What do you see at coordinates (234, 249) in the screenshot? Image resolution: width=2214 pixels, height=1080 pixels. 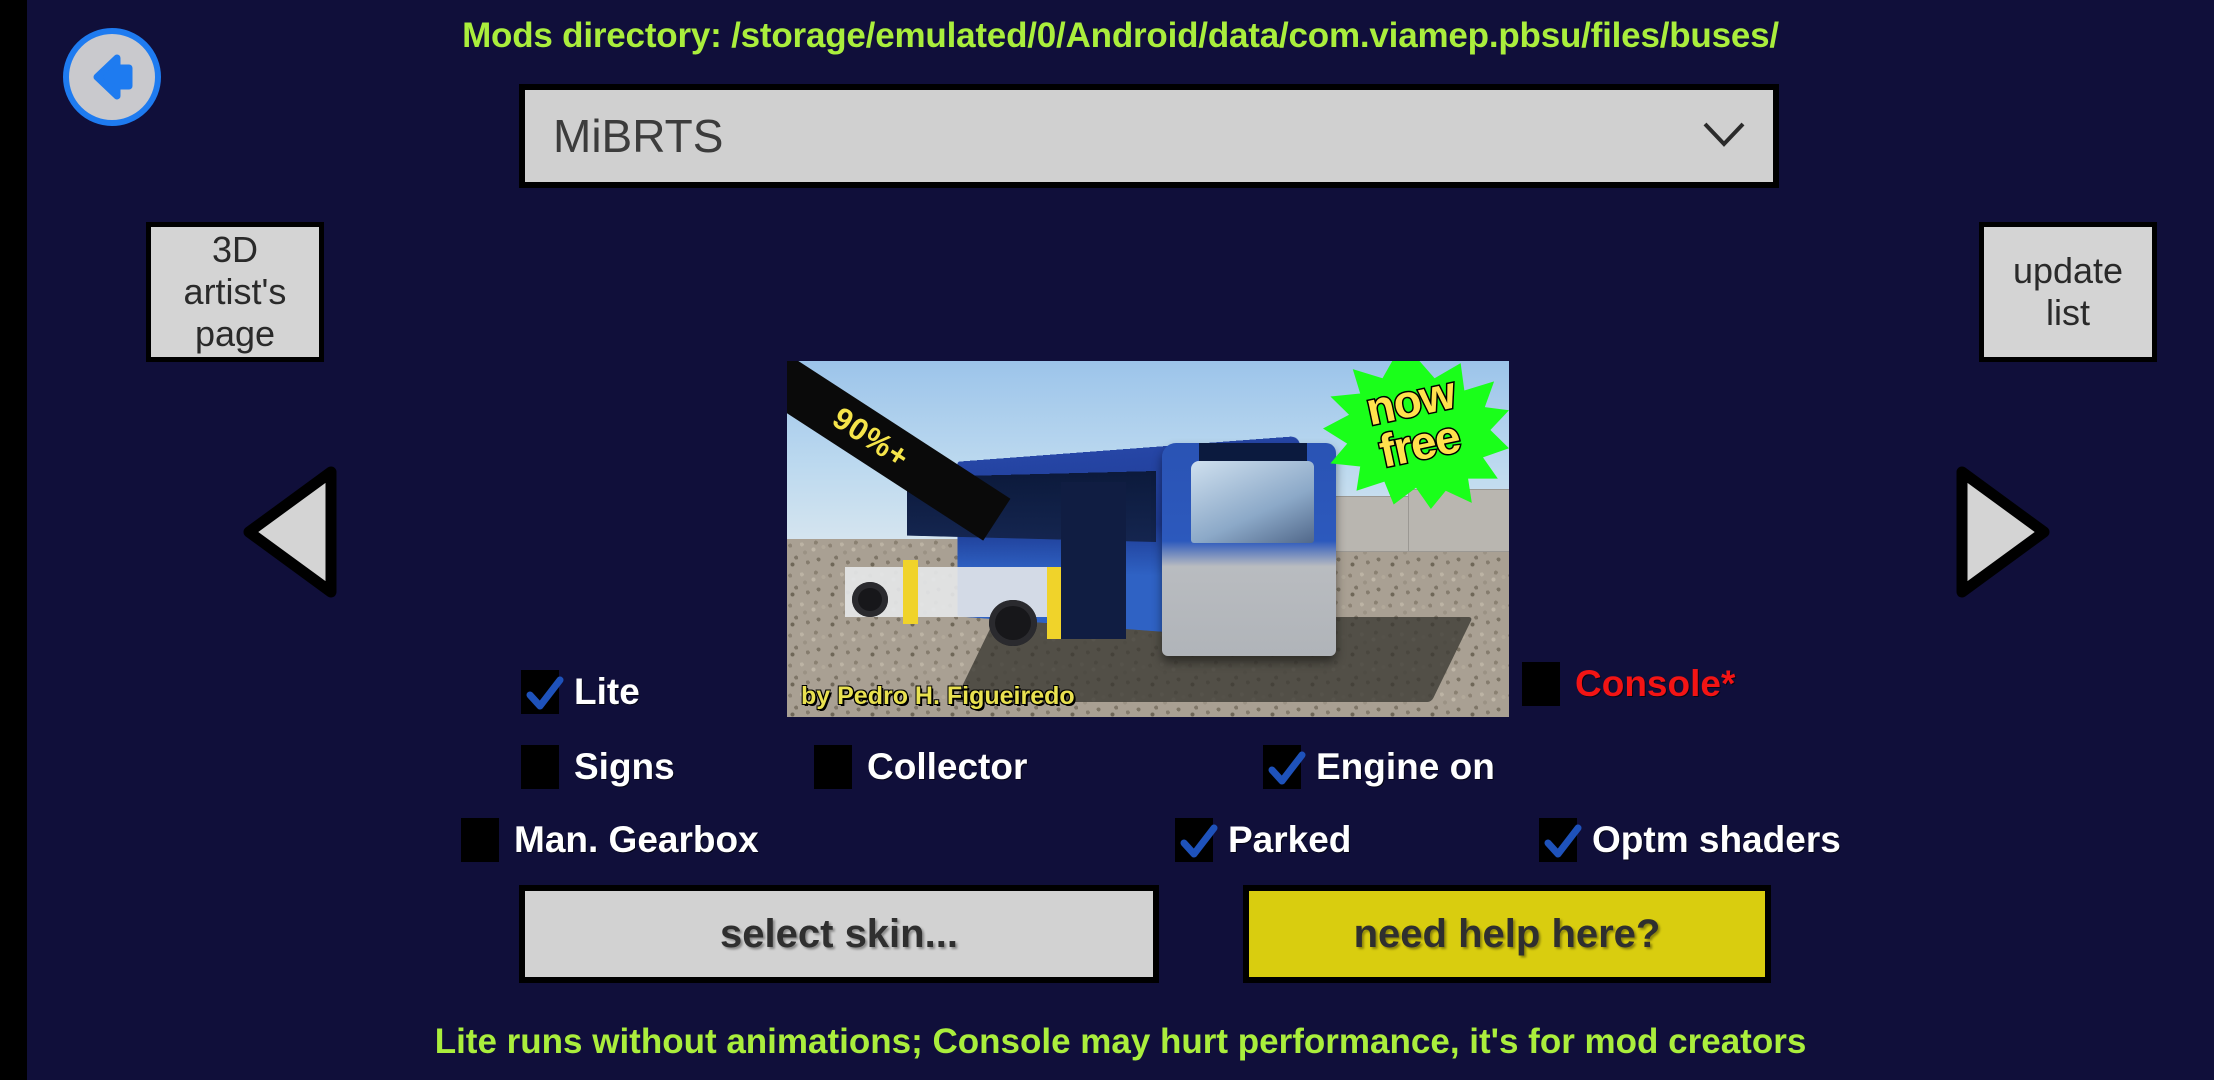 I see `artist-button-line1: 3D` at bounding box center [234, 249].